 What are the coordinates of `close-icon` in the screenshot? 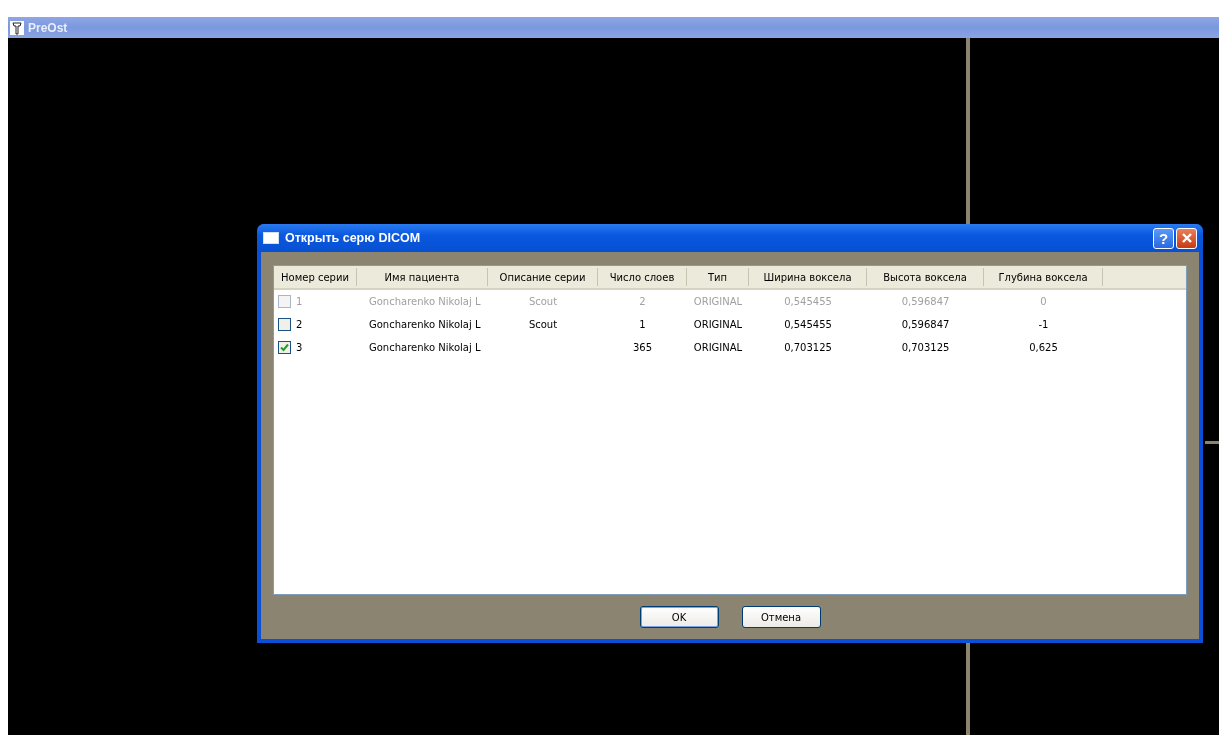 It's located at (1186, 238).